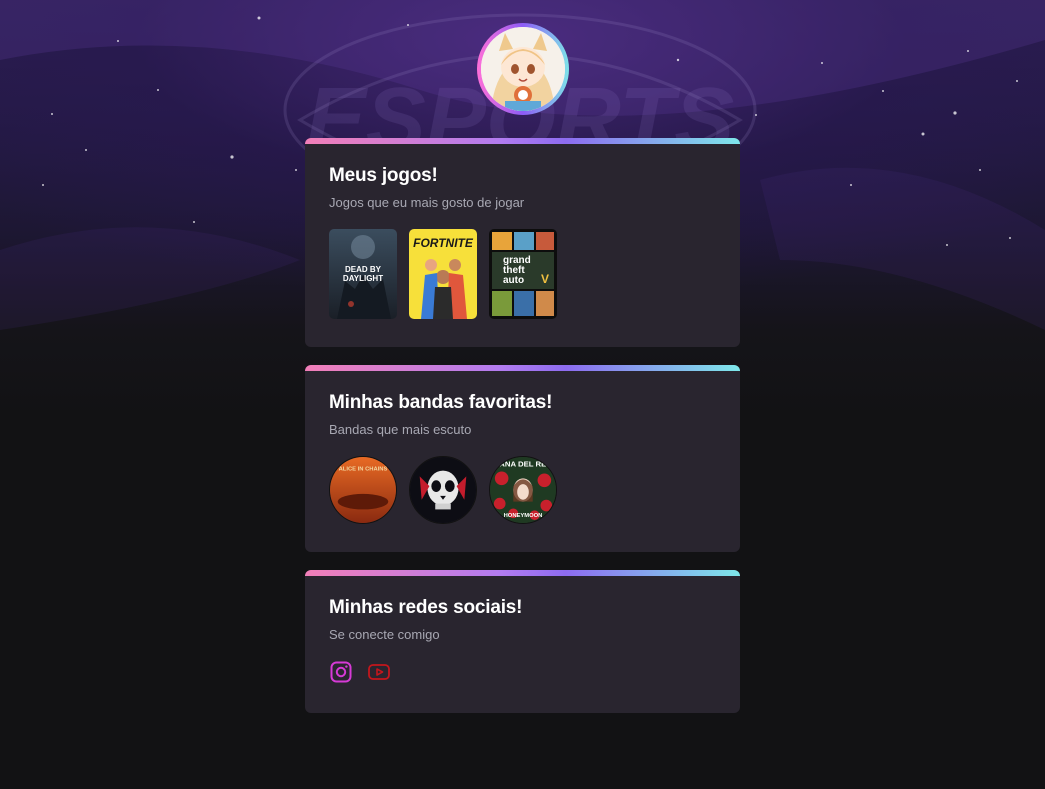 The image size is (1045, 789). What do you see at coordinates (513, 280) in the screenshot?
I see `cover-text: auto` at bounding box center [513, 280].